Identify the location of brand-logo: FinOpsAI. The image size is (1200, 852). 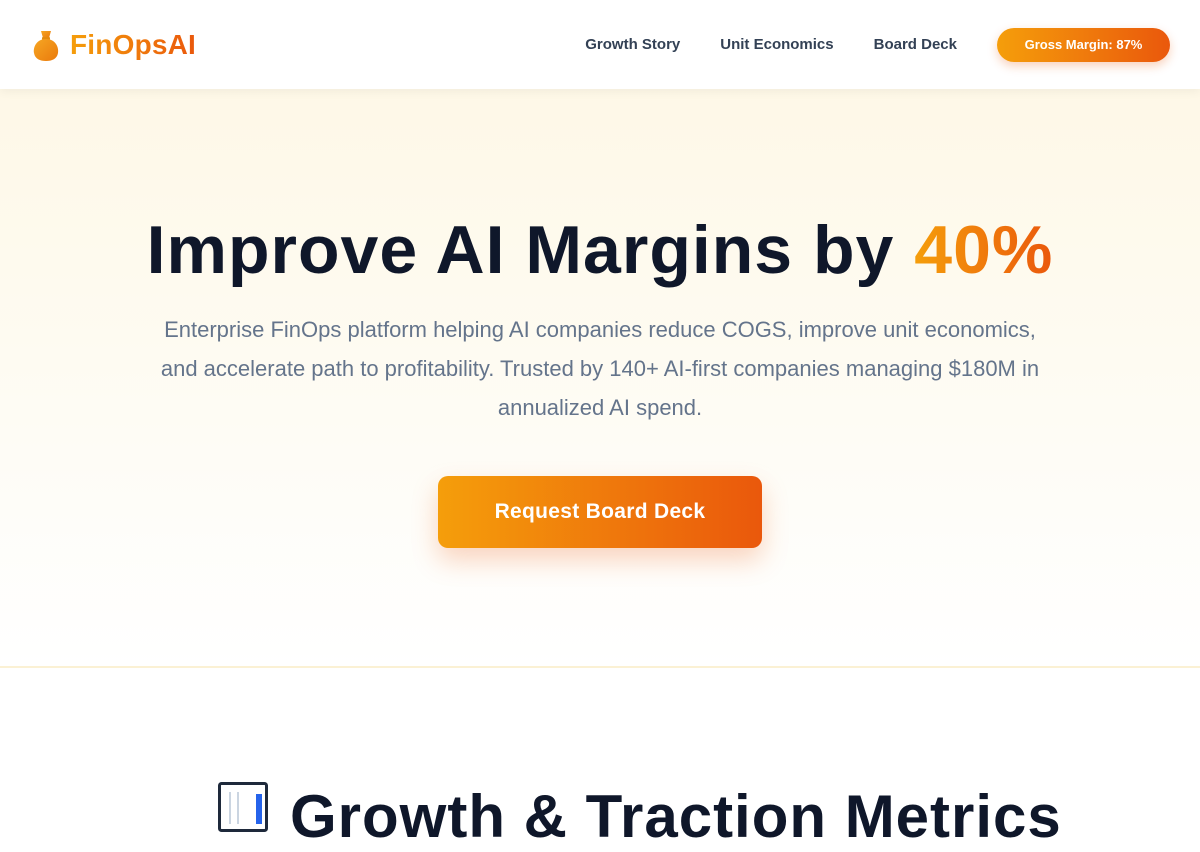
(114, 45).